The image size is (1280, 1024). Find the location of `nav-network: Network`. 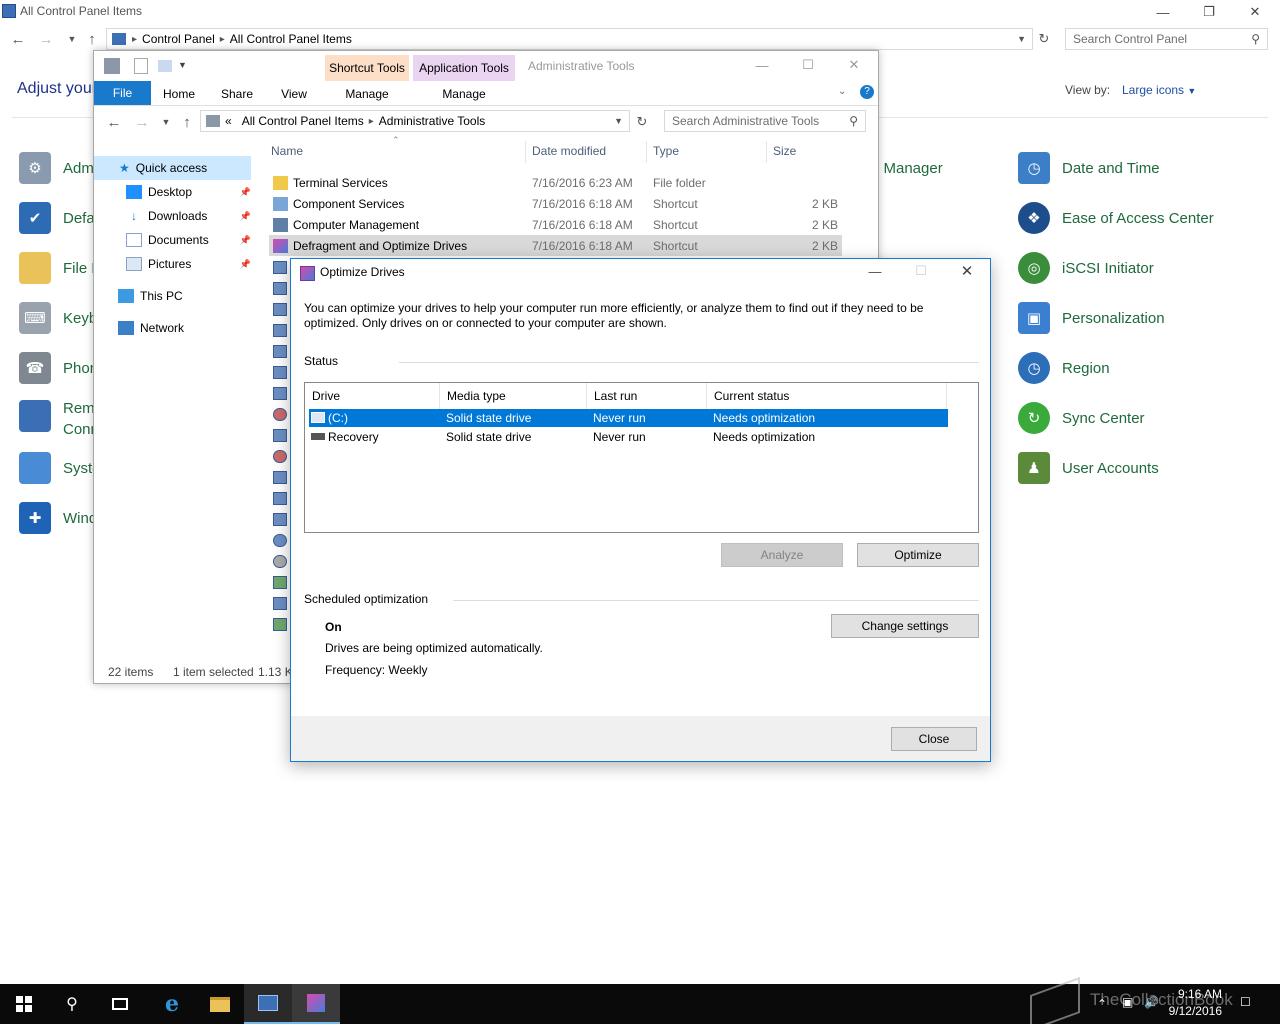

nav-network: Network is located at coordinates (151, 328).